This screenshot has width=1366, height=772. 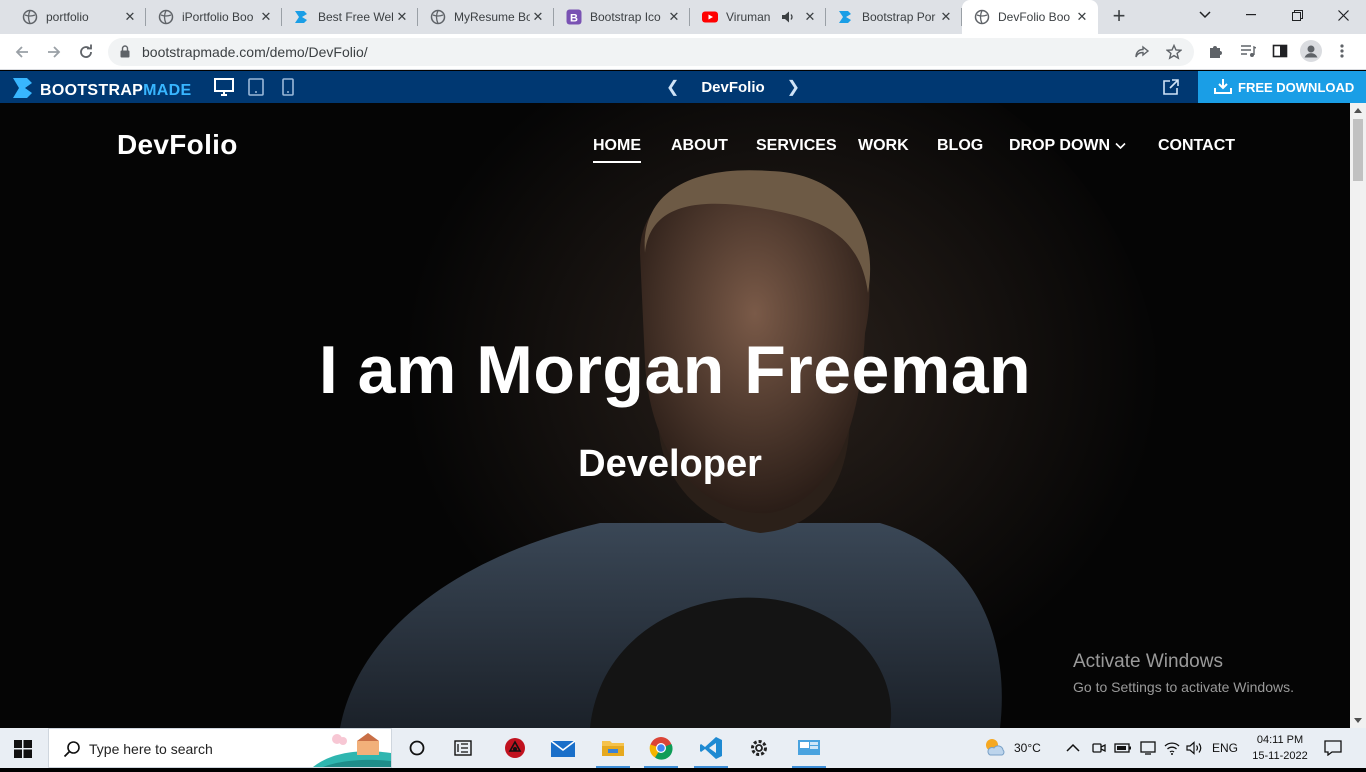 What do you see at coordinates (1358, 110) in the screenshot?
I see `scroll-up-arrow` at bounding box center [1358, 110].